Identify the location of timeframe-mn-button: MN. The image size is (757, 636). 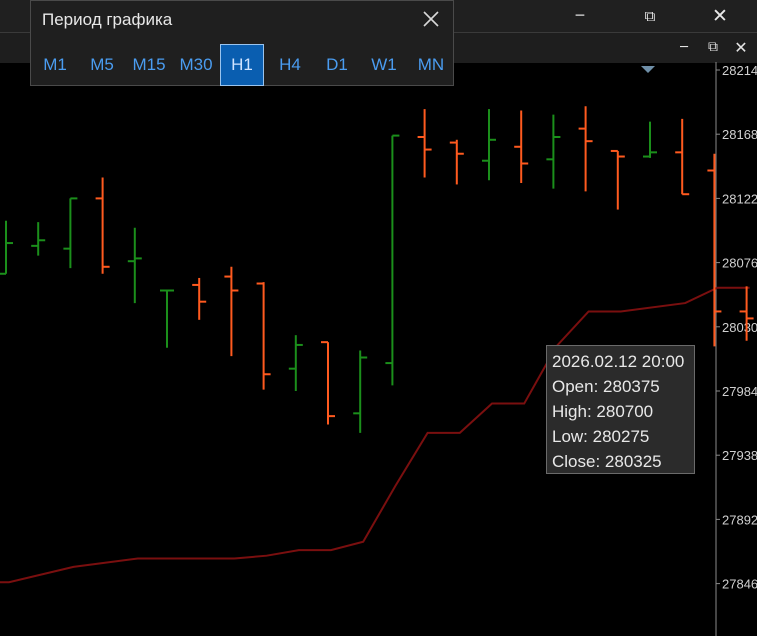
(431, 65).